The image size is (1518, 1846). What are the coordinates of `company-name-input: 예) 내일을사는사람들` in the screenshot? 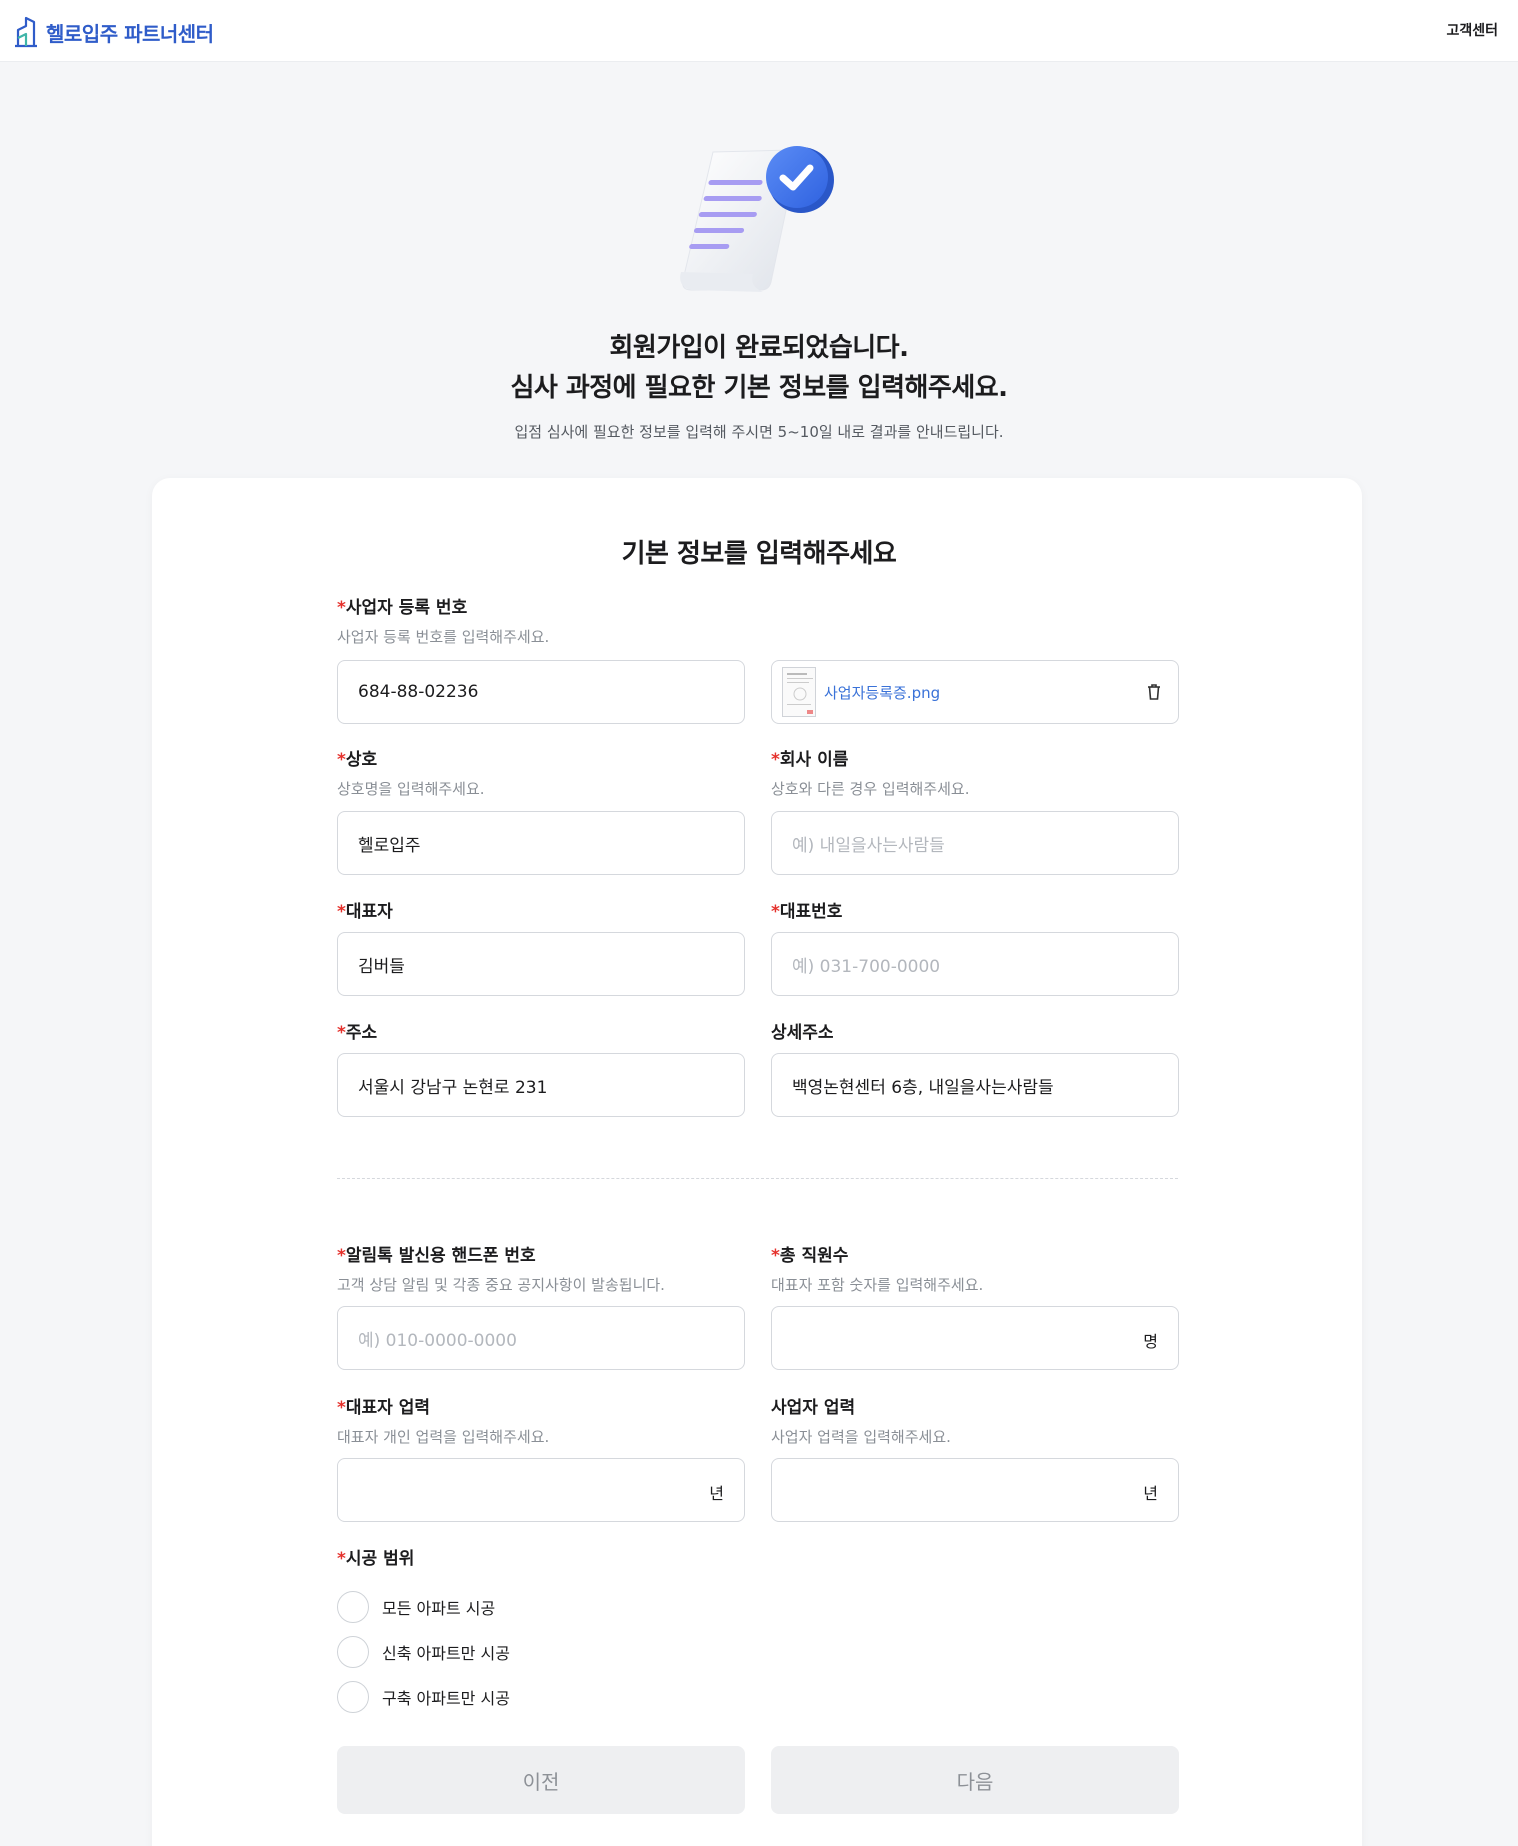 It's located at (975, 843).